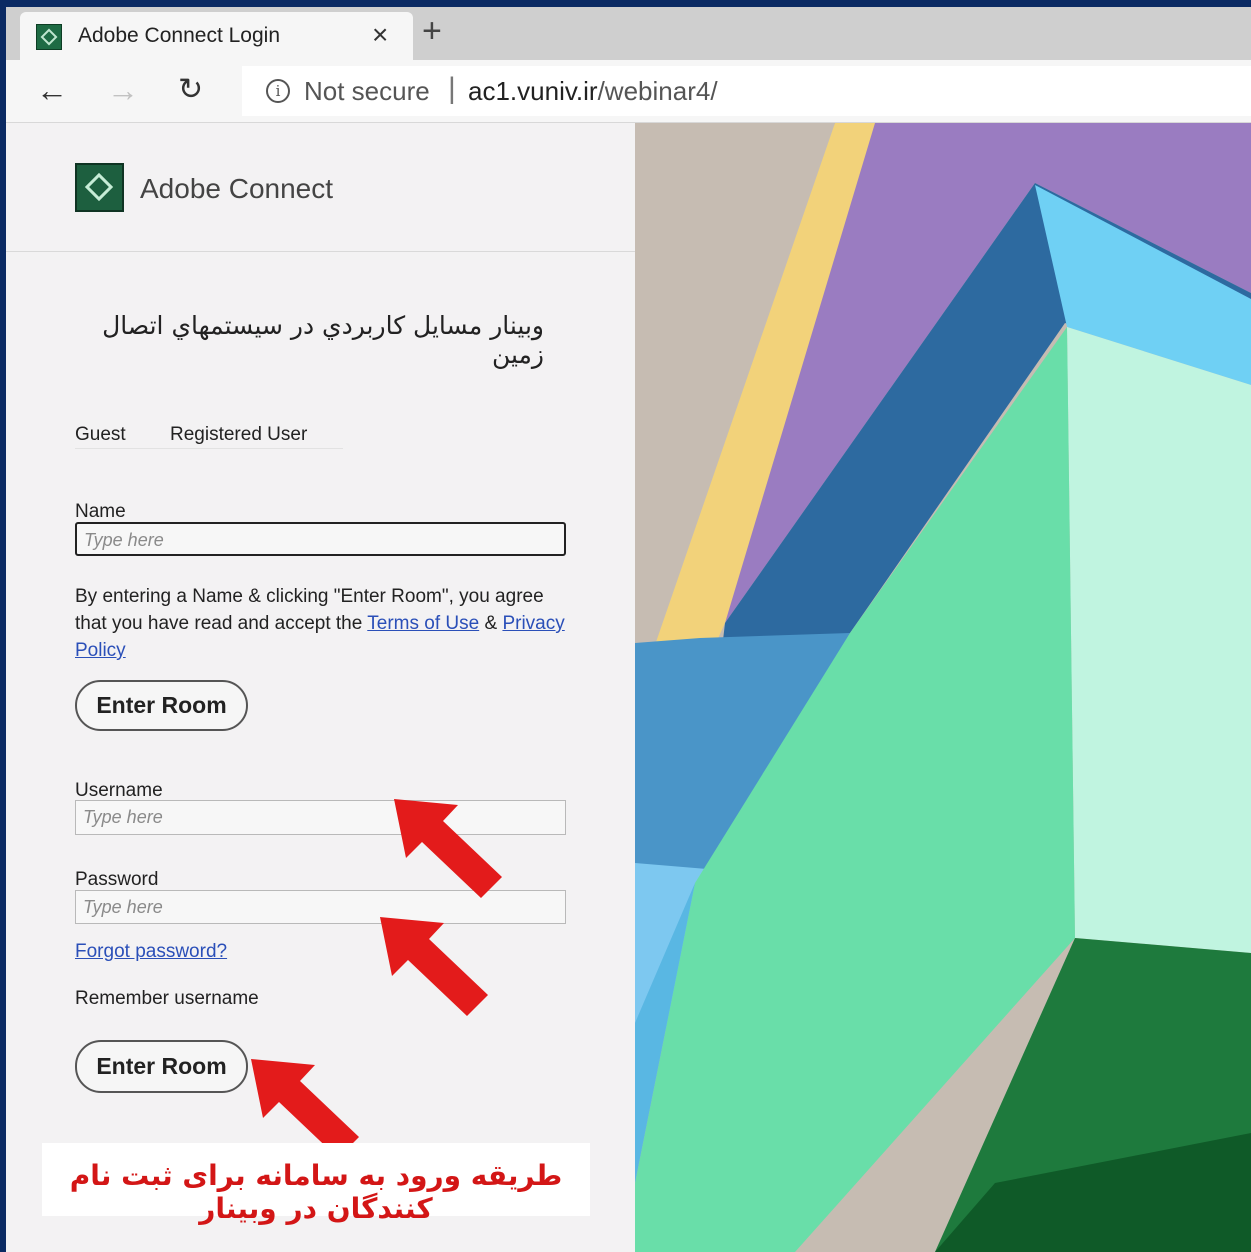  Describe the element at coordinates (167, 999) in the screenshot. I see `remember-username-label: Remember username` at that location.